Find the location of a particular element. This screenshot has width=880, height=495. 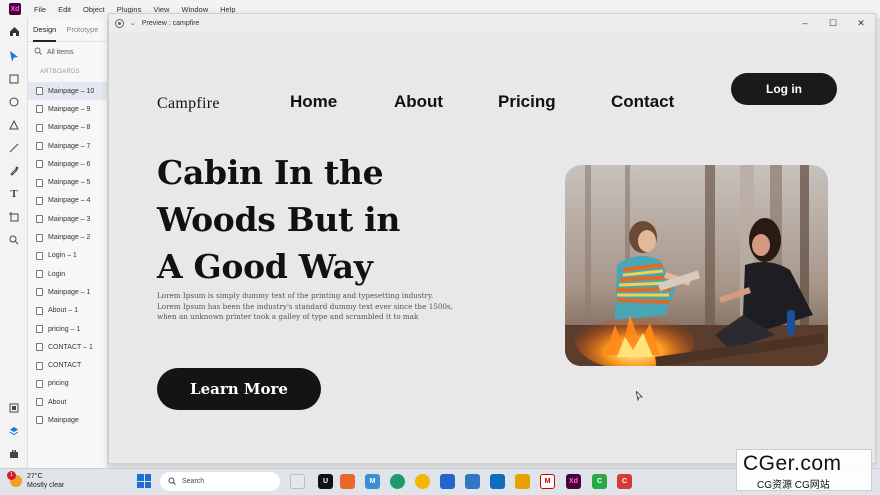

record-icon is located at coordinates (119, 23).